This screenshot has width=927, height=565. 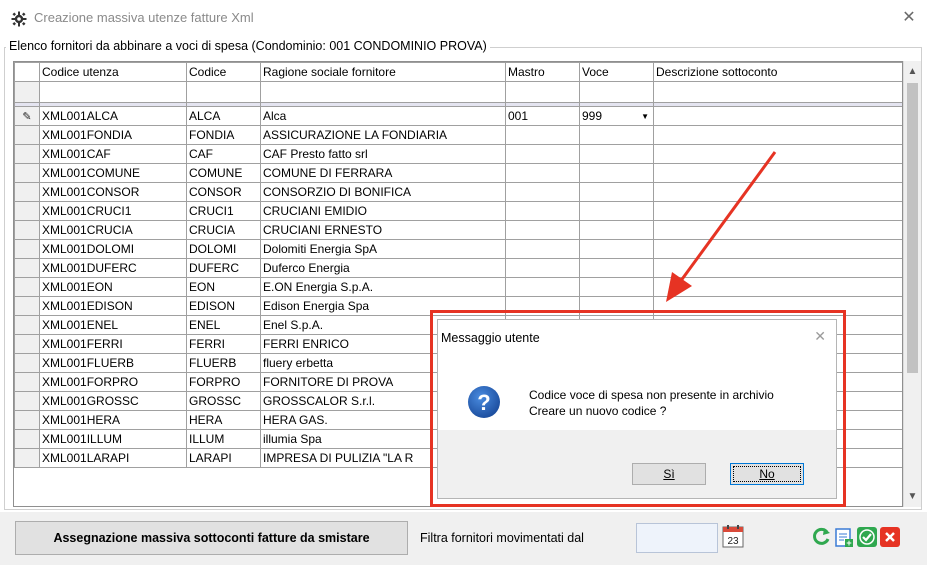 What do you see at coordinates (223, 439) in the screenshot?
I see `cell-codice: ILLUM` at bounding box center [223, 439].